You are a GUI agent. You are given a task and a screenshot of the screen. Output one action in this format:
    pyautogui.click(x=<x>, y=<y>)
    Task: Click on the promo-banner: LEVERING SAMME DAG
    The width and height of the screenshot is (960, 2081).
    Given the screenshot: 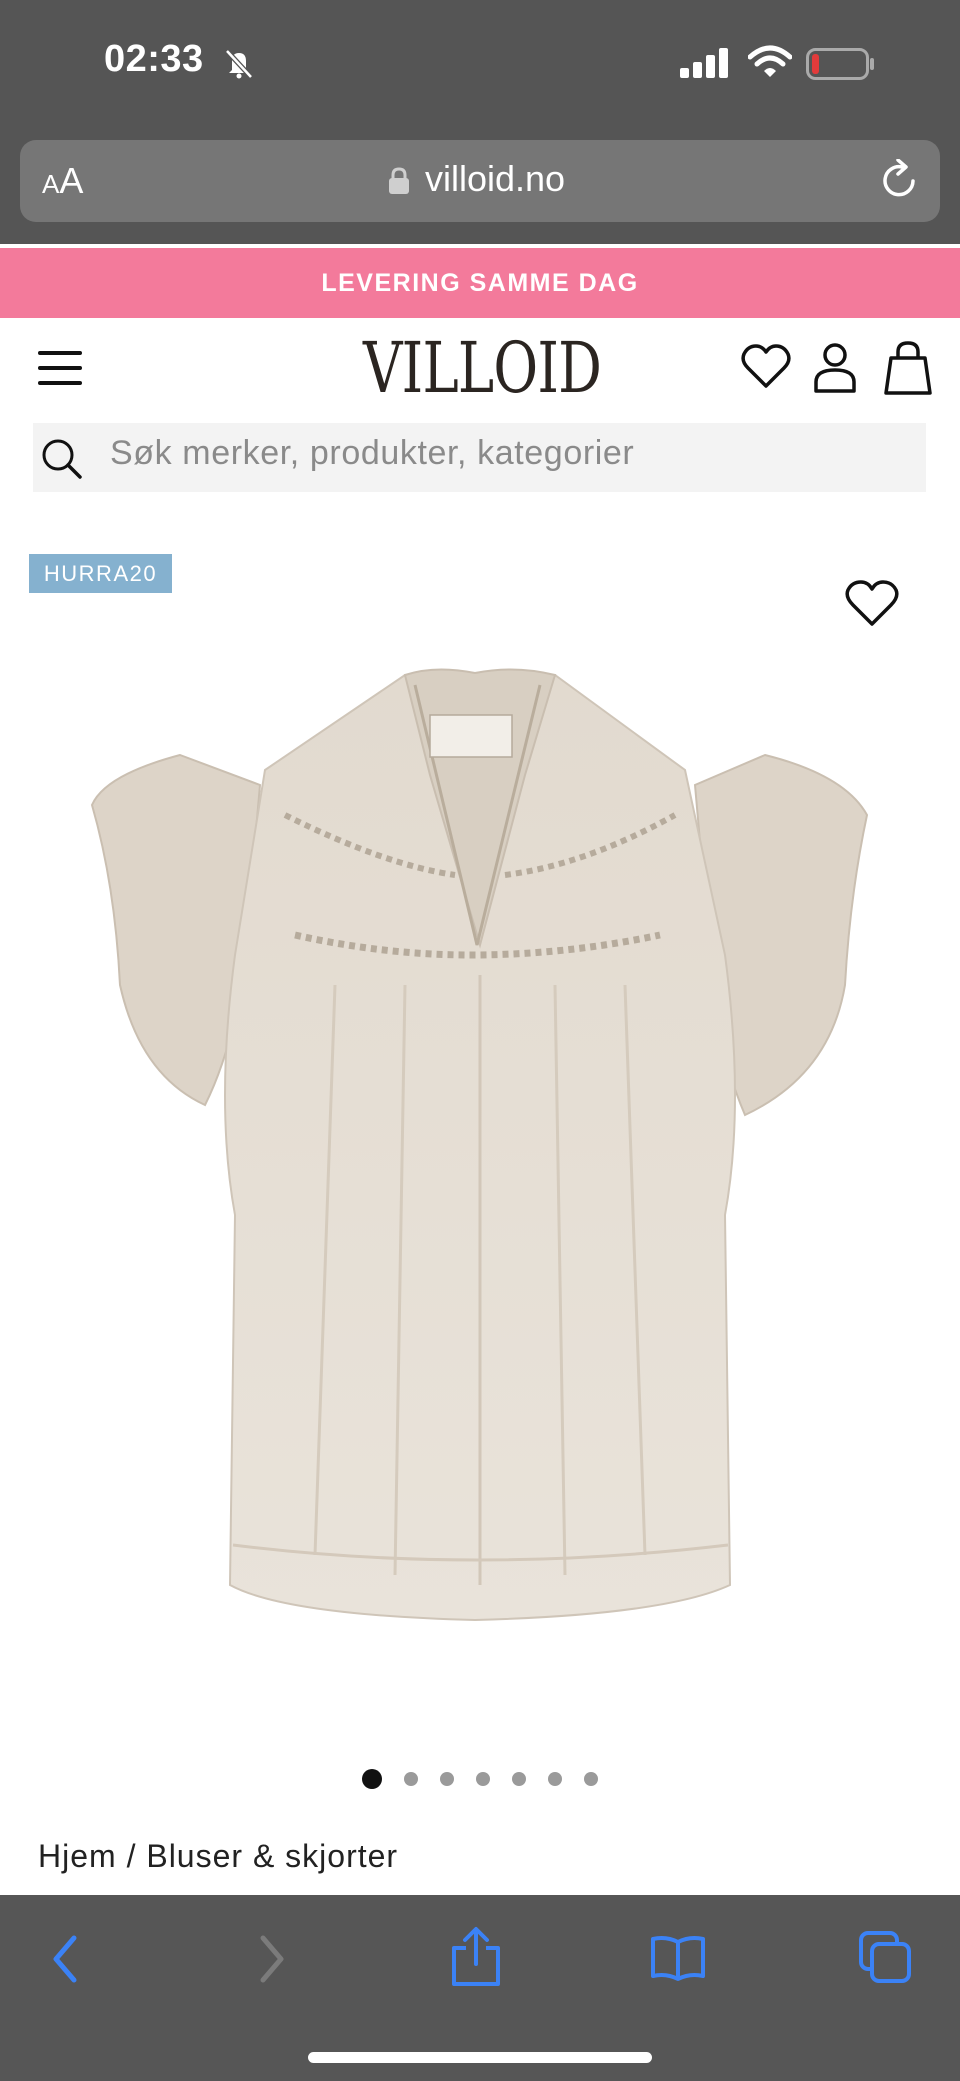 What is the action you would take?
    pyautogui.click(x=480, y=283)
    